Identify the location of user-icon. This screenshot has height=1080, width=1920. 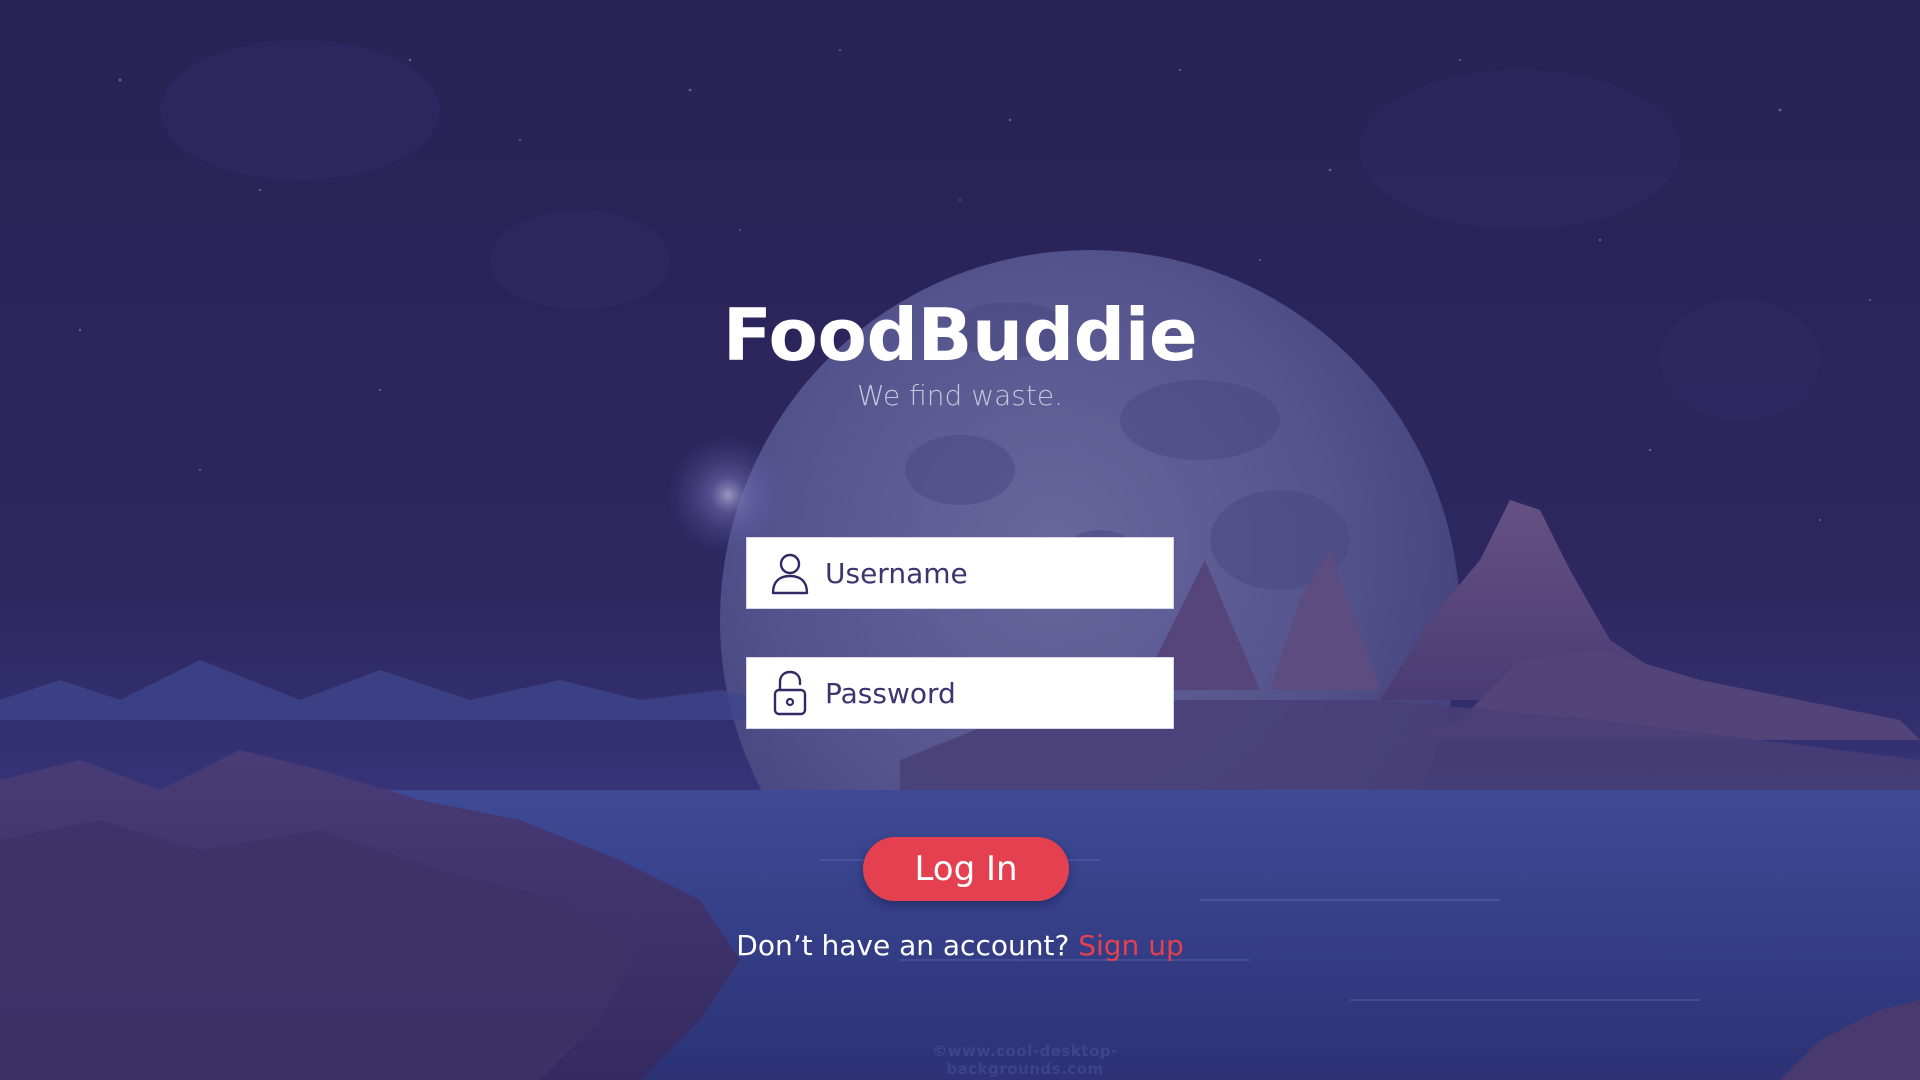
(790, 573).